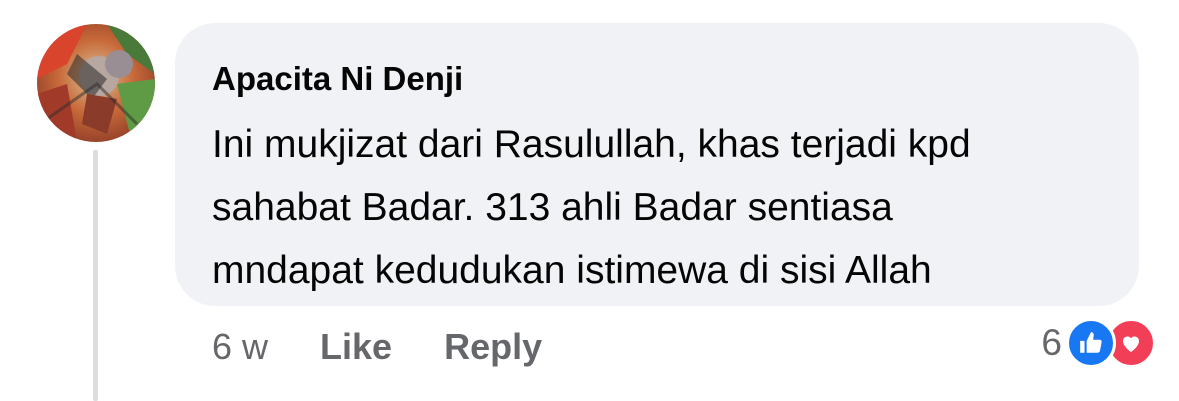 The height and width of the screenshot is (401, 1179). Describe the element at coordinates (493, 347) in the screenshot. I see `reply-button: Reply` at that location.